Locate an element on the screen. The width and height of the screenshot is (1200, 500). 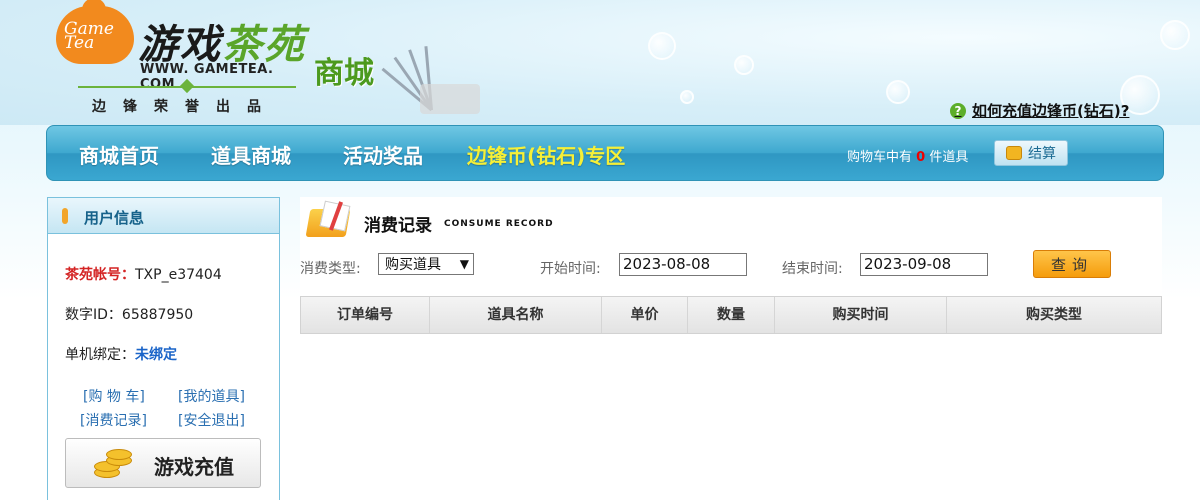
end-time-input: 2023-09-08 is located at coordinates (924, 264).